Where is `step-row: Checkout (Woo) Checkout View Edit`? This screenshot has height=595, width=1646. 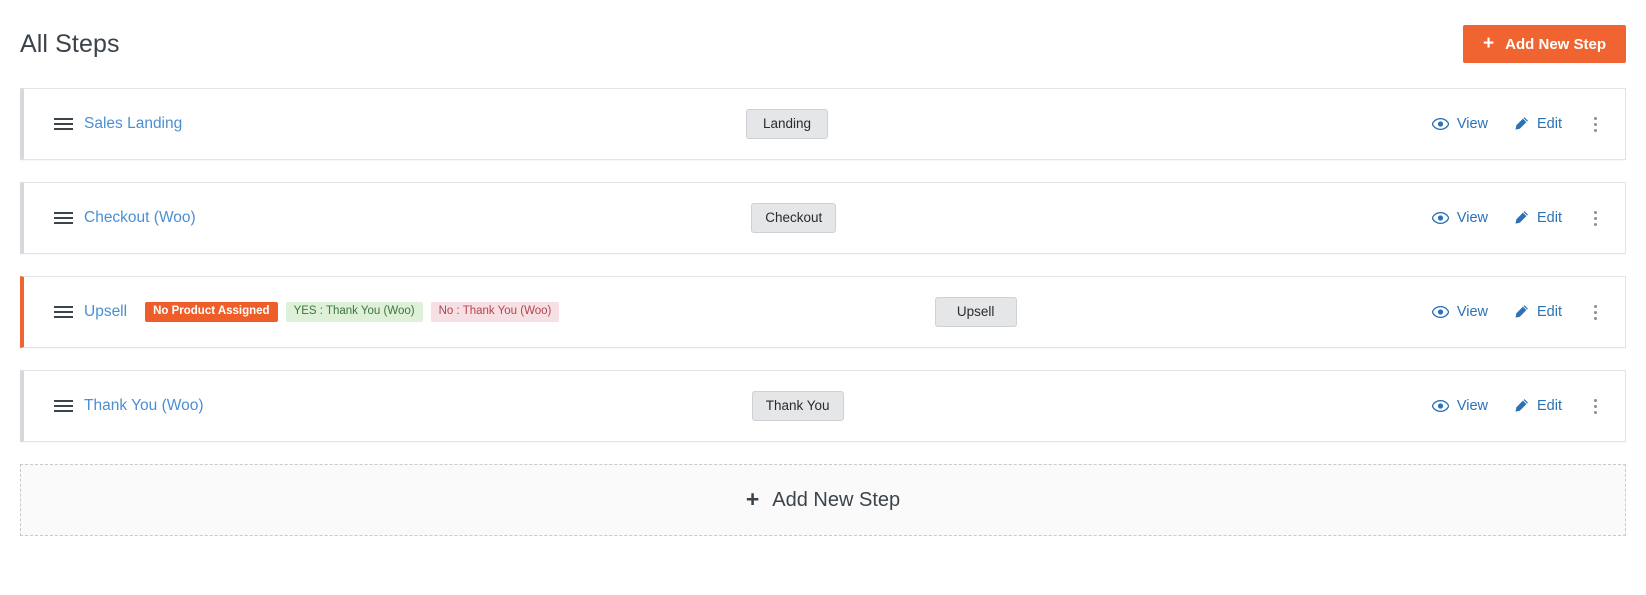
step-row: Checkout (Woo) Checkout View Edit is located at coordinates (823, 218).